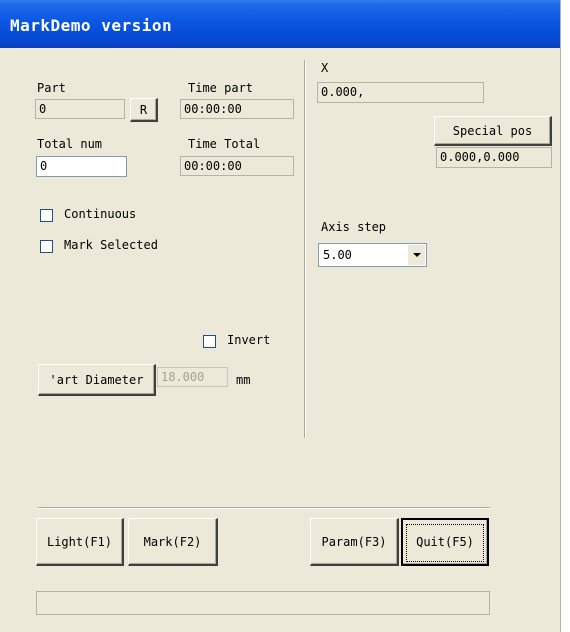 The height and width of the screenshot is (632, 570). I want to click on time-part-label: Time part, so click(221, 88).